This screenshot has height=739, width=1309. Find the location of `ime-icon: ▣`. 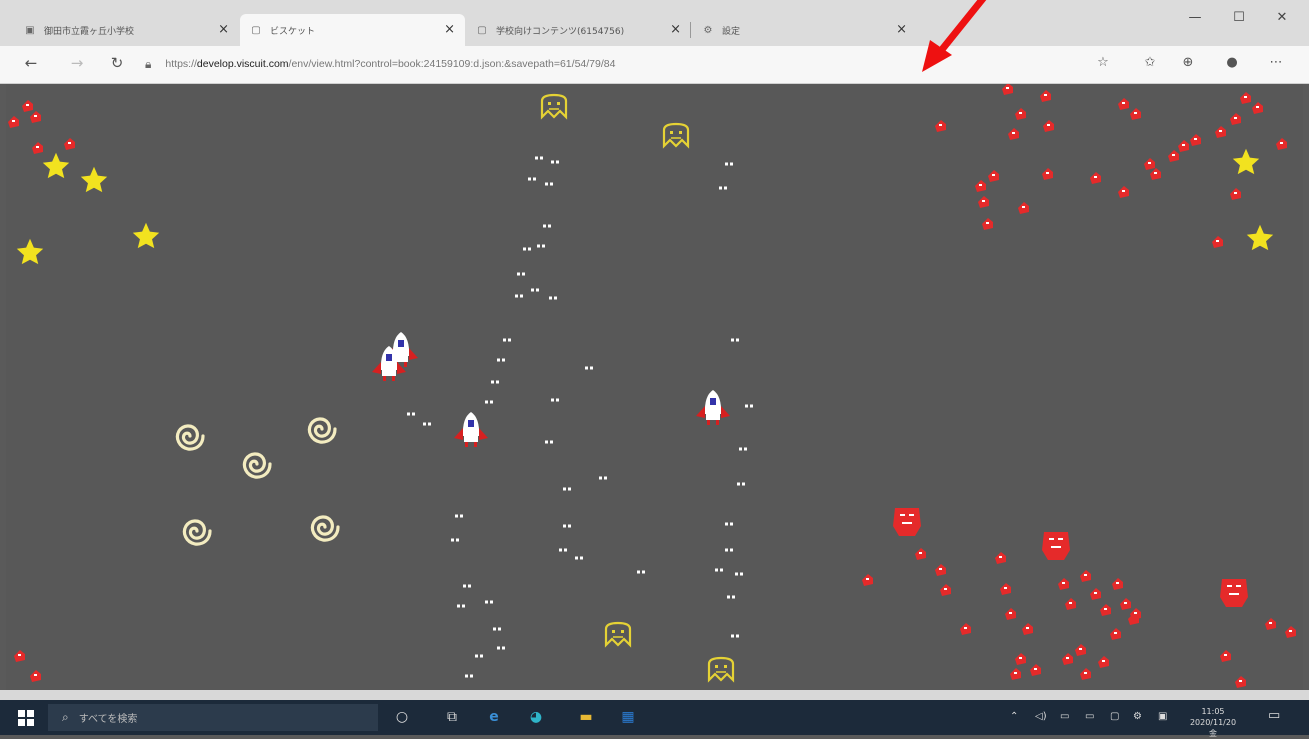

ime-icon: ▣ is located at coordinates (1162, 716).